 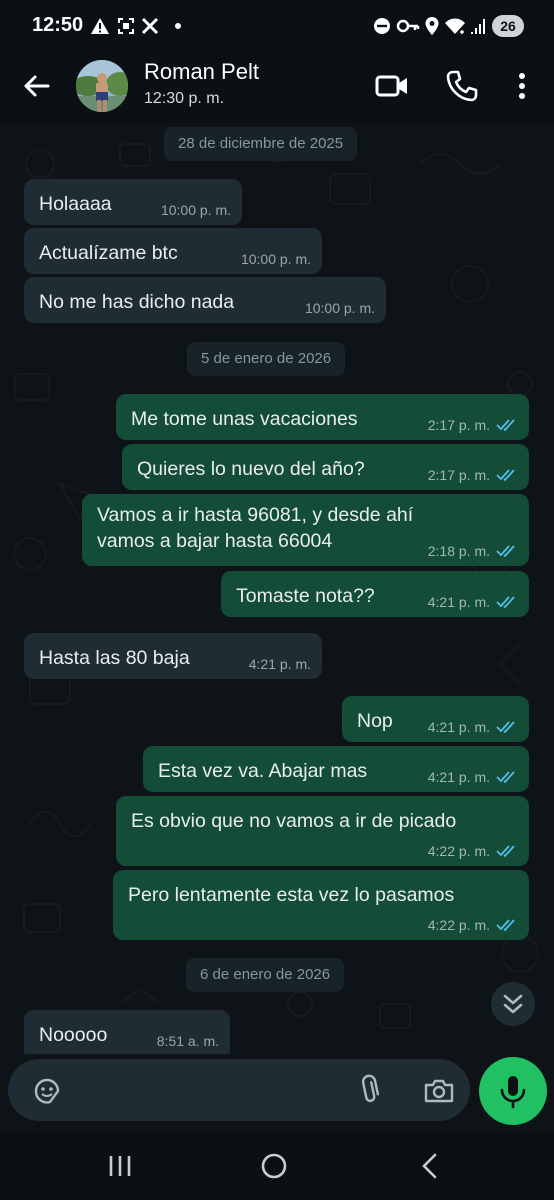 I want to click on message-bubble-outgoing: Nop 4:21 p. m., so click(x=435, y=719).